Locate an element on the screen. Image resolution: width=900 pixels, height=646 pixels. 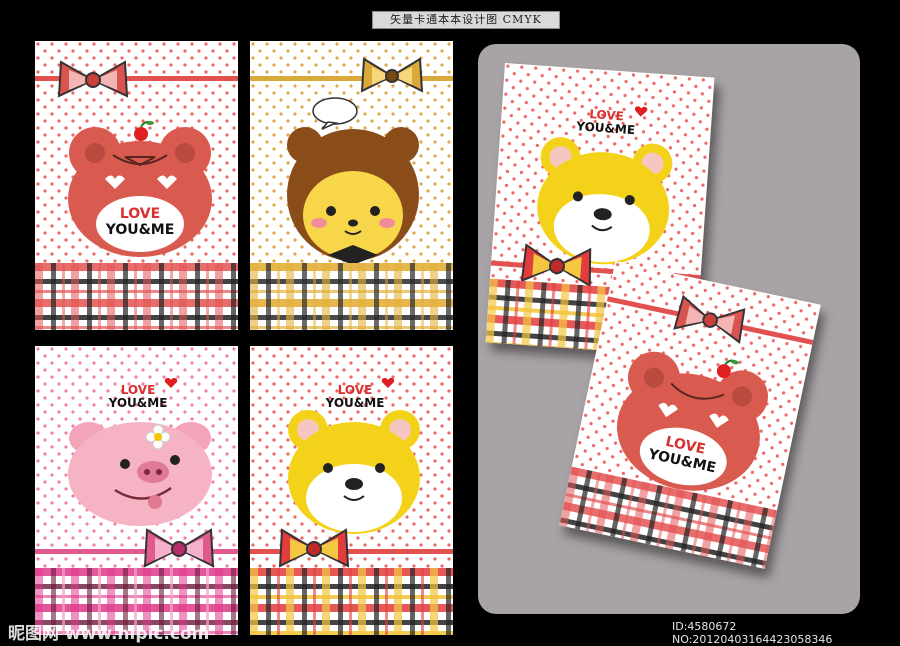
bear-costume-card-top-middle is located at coordinates (351, 185).